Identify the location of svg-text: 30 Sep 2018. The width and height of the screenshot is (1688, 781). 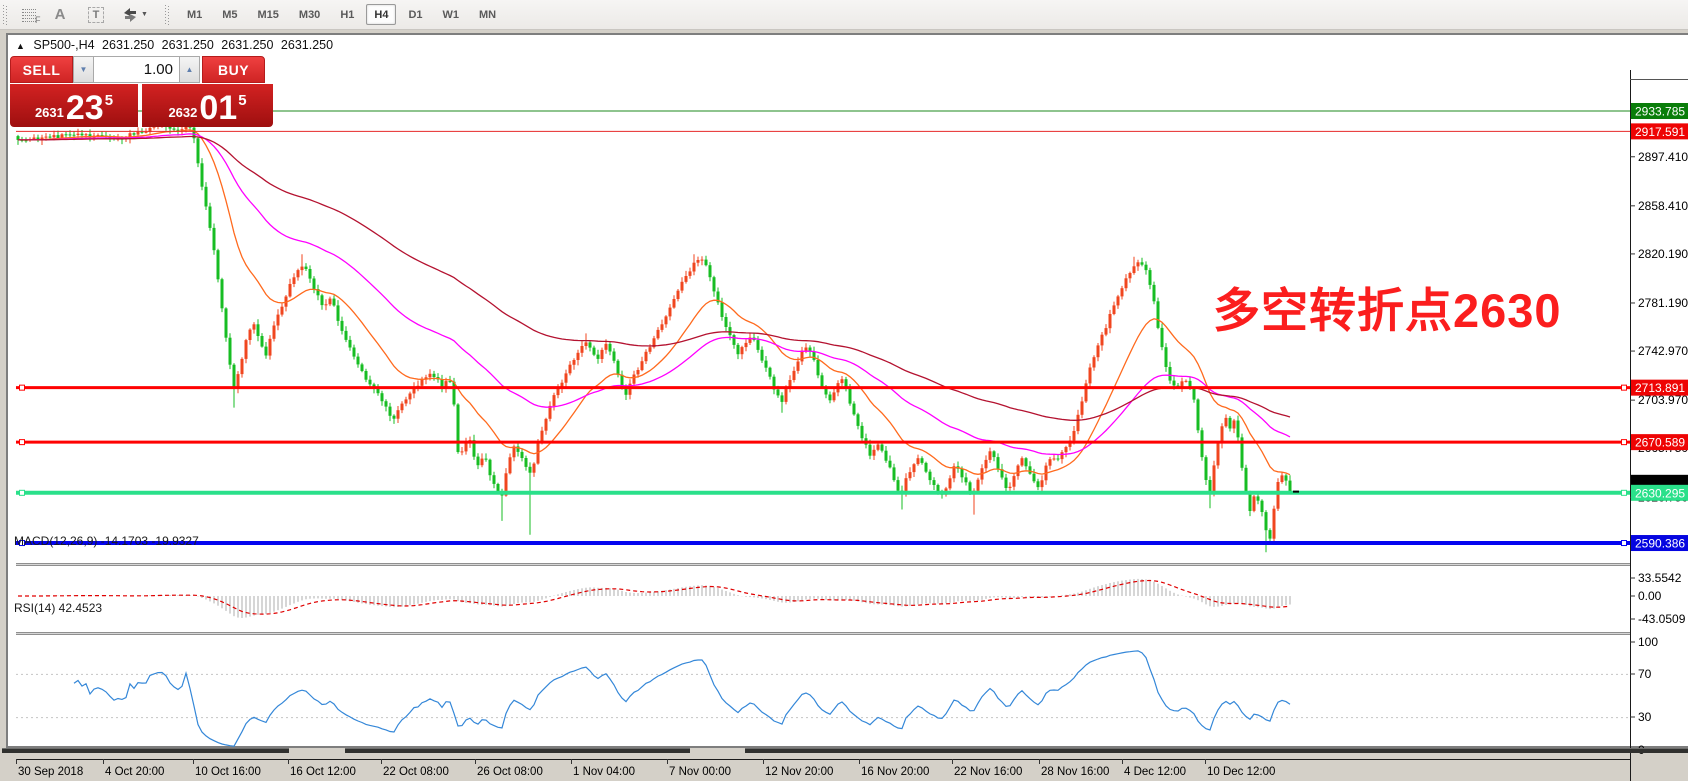
(50, 772).